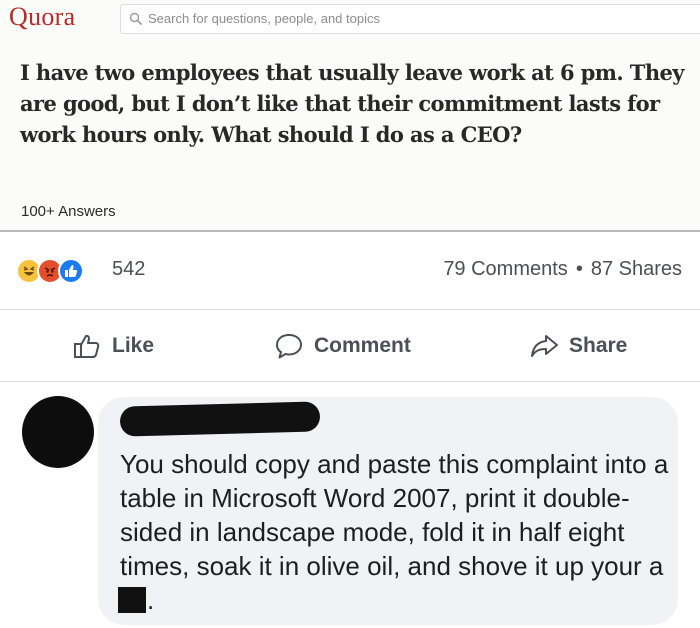 This screenshot has height=628, width=700. What do you see at coordinates (598, 345) in the screenshot?
I see `share-label: Share` at bounding box center [598, 345].